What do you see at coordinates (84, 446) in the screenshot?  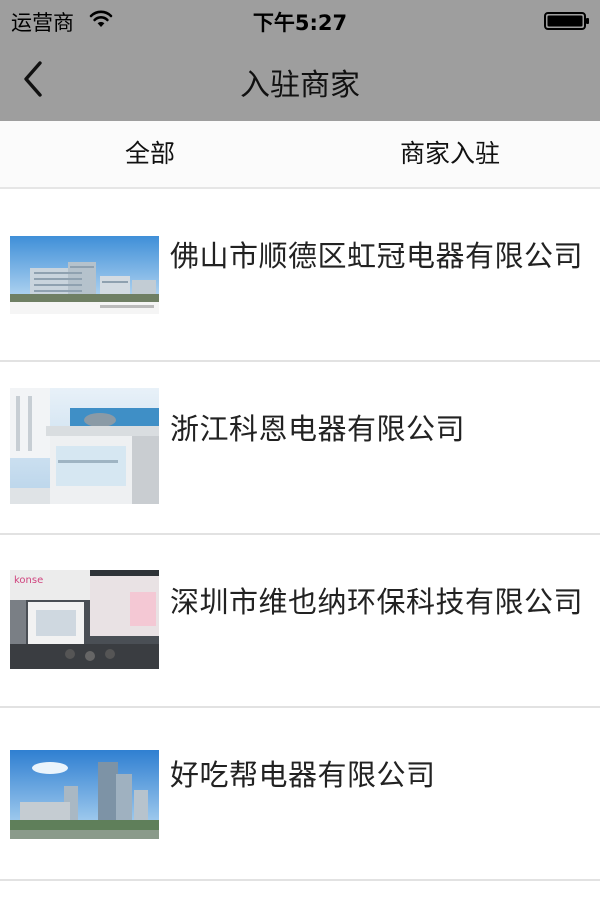 I see `kitchen-appliance-image` at bounding box center [84, 446].